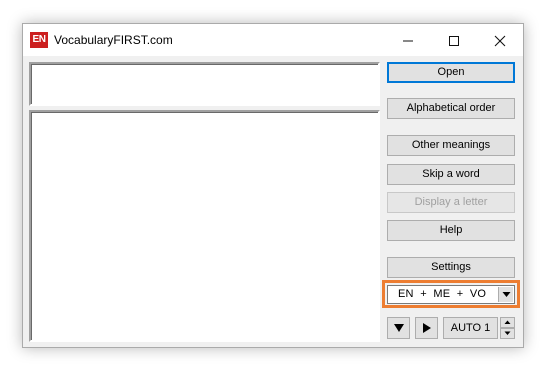 This screenshot has height=374, width=547. I want to click on previous-button, so click(398, 328).